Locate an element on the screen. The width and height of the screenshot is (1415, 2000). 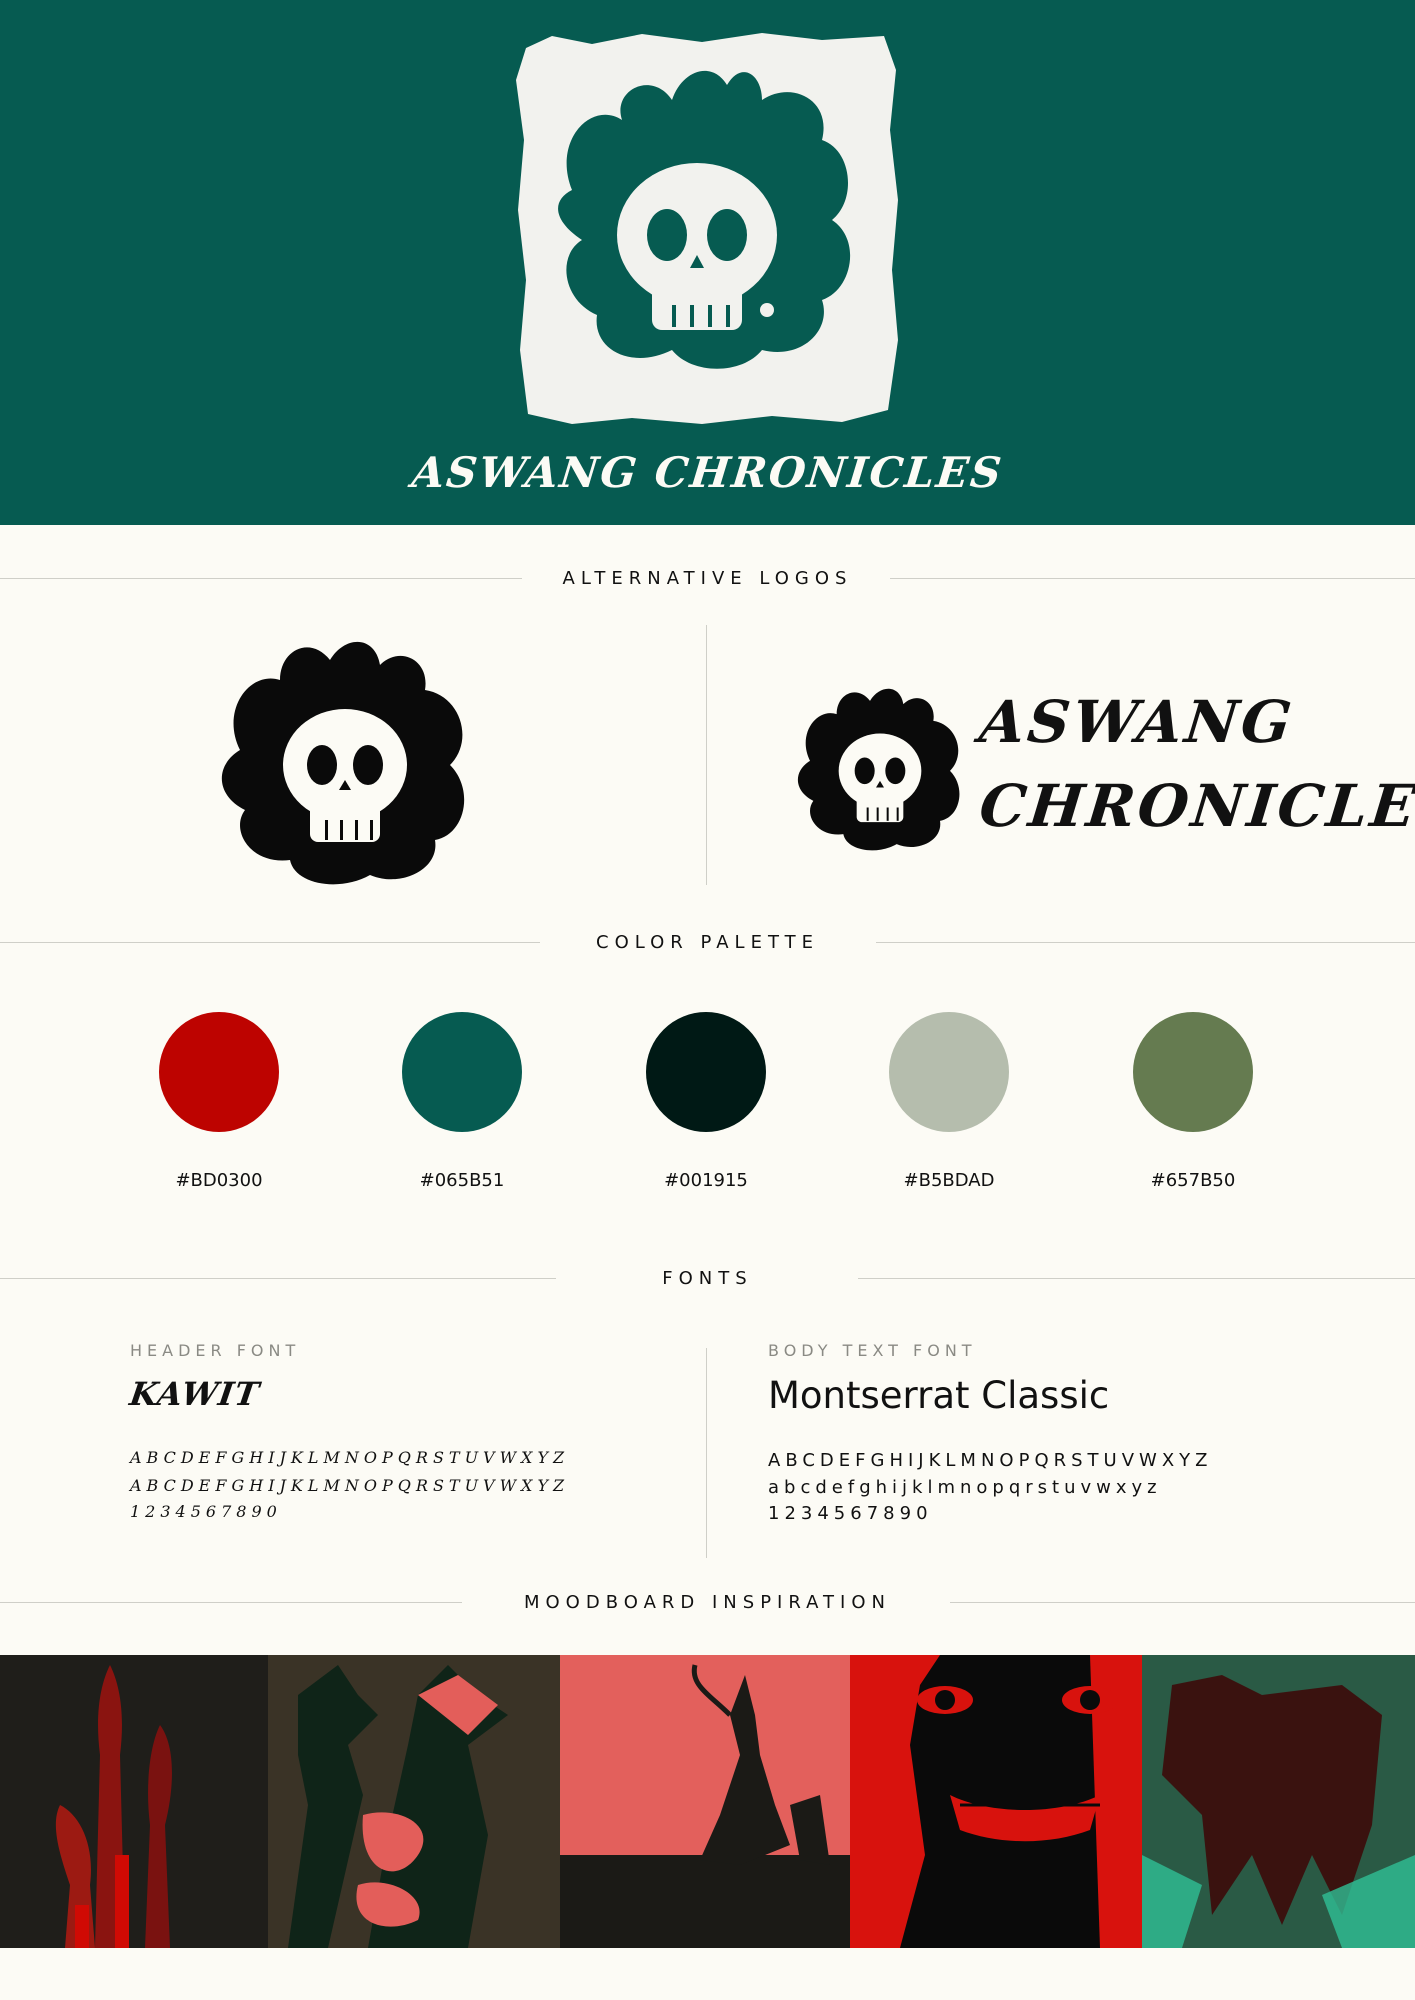
wolf-creature-illustration is located at coordinates (398, 1806).